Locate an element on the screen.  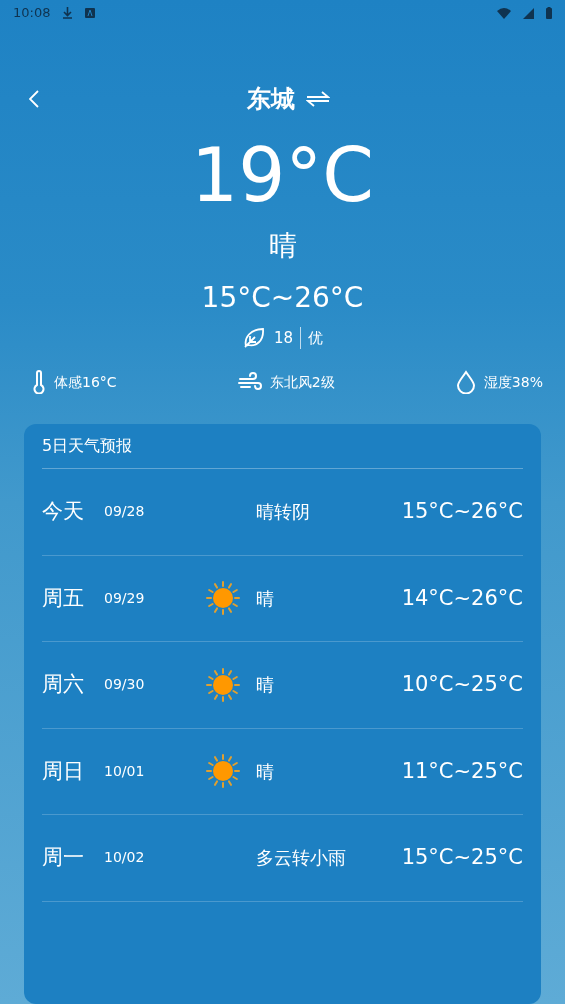
download-icon is located at coordinates (68, 13).